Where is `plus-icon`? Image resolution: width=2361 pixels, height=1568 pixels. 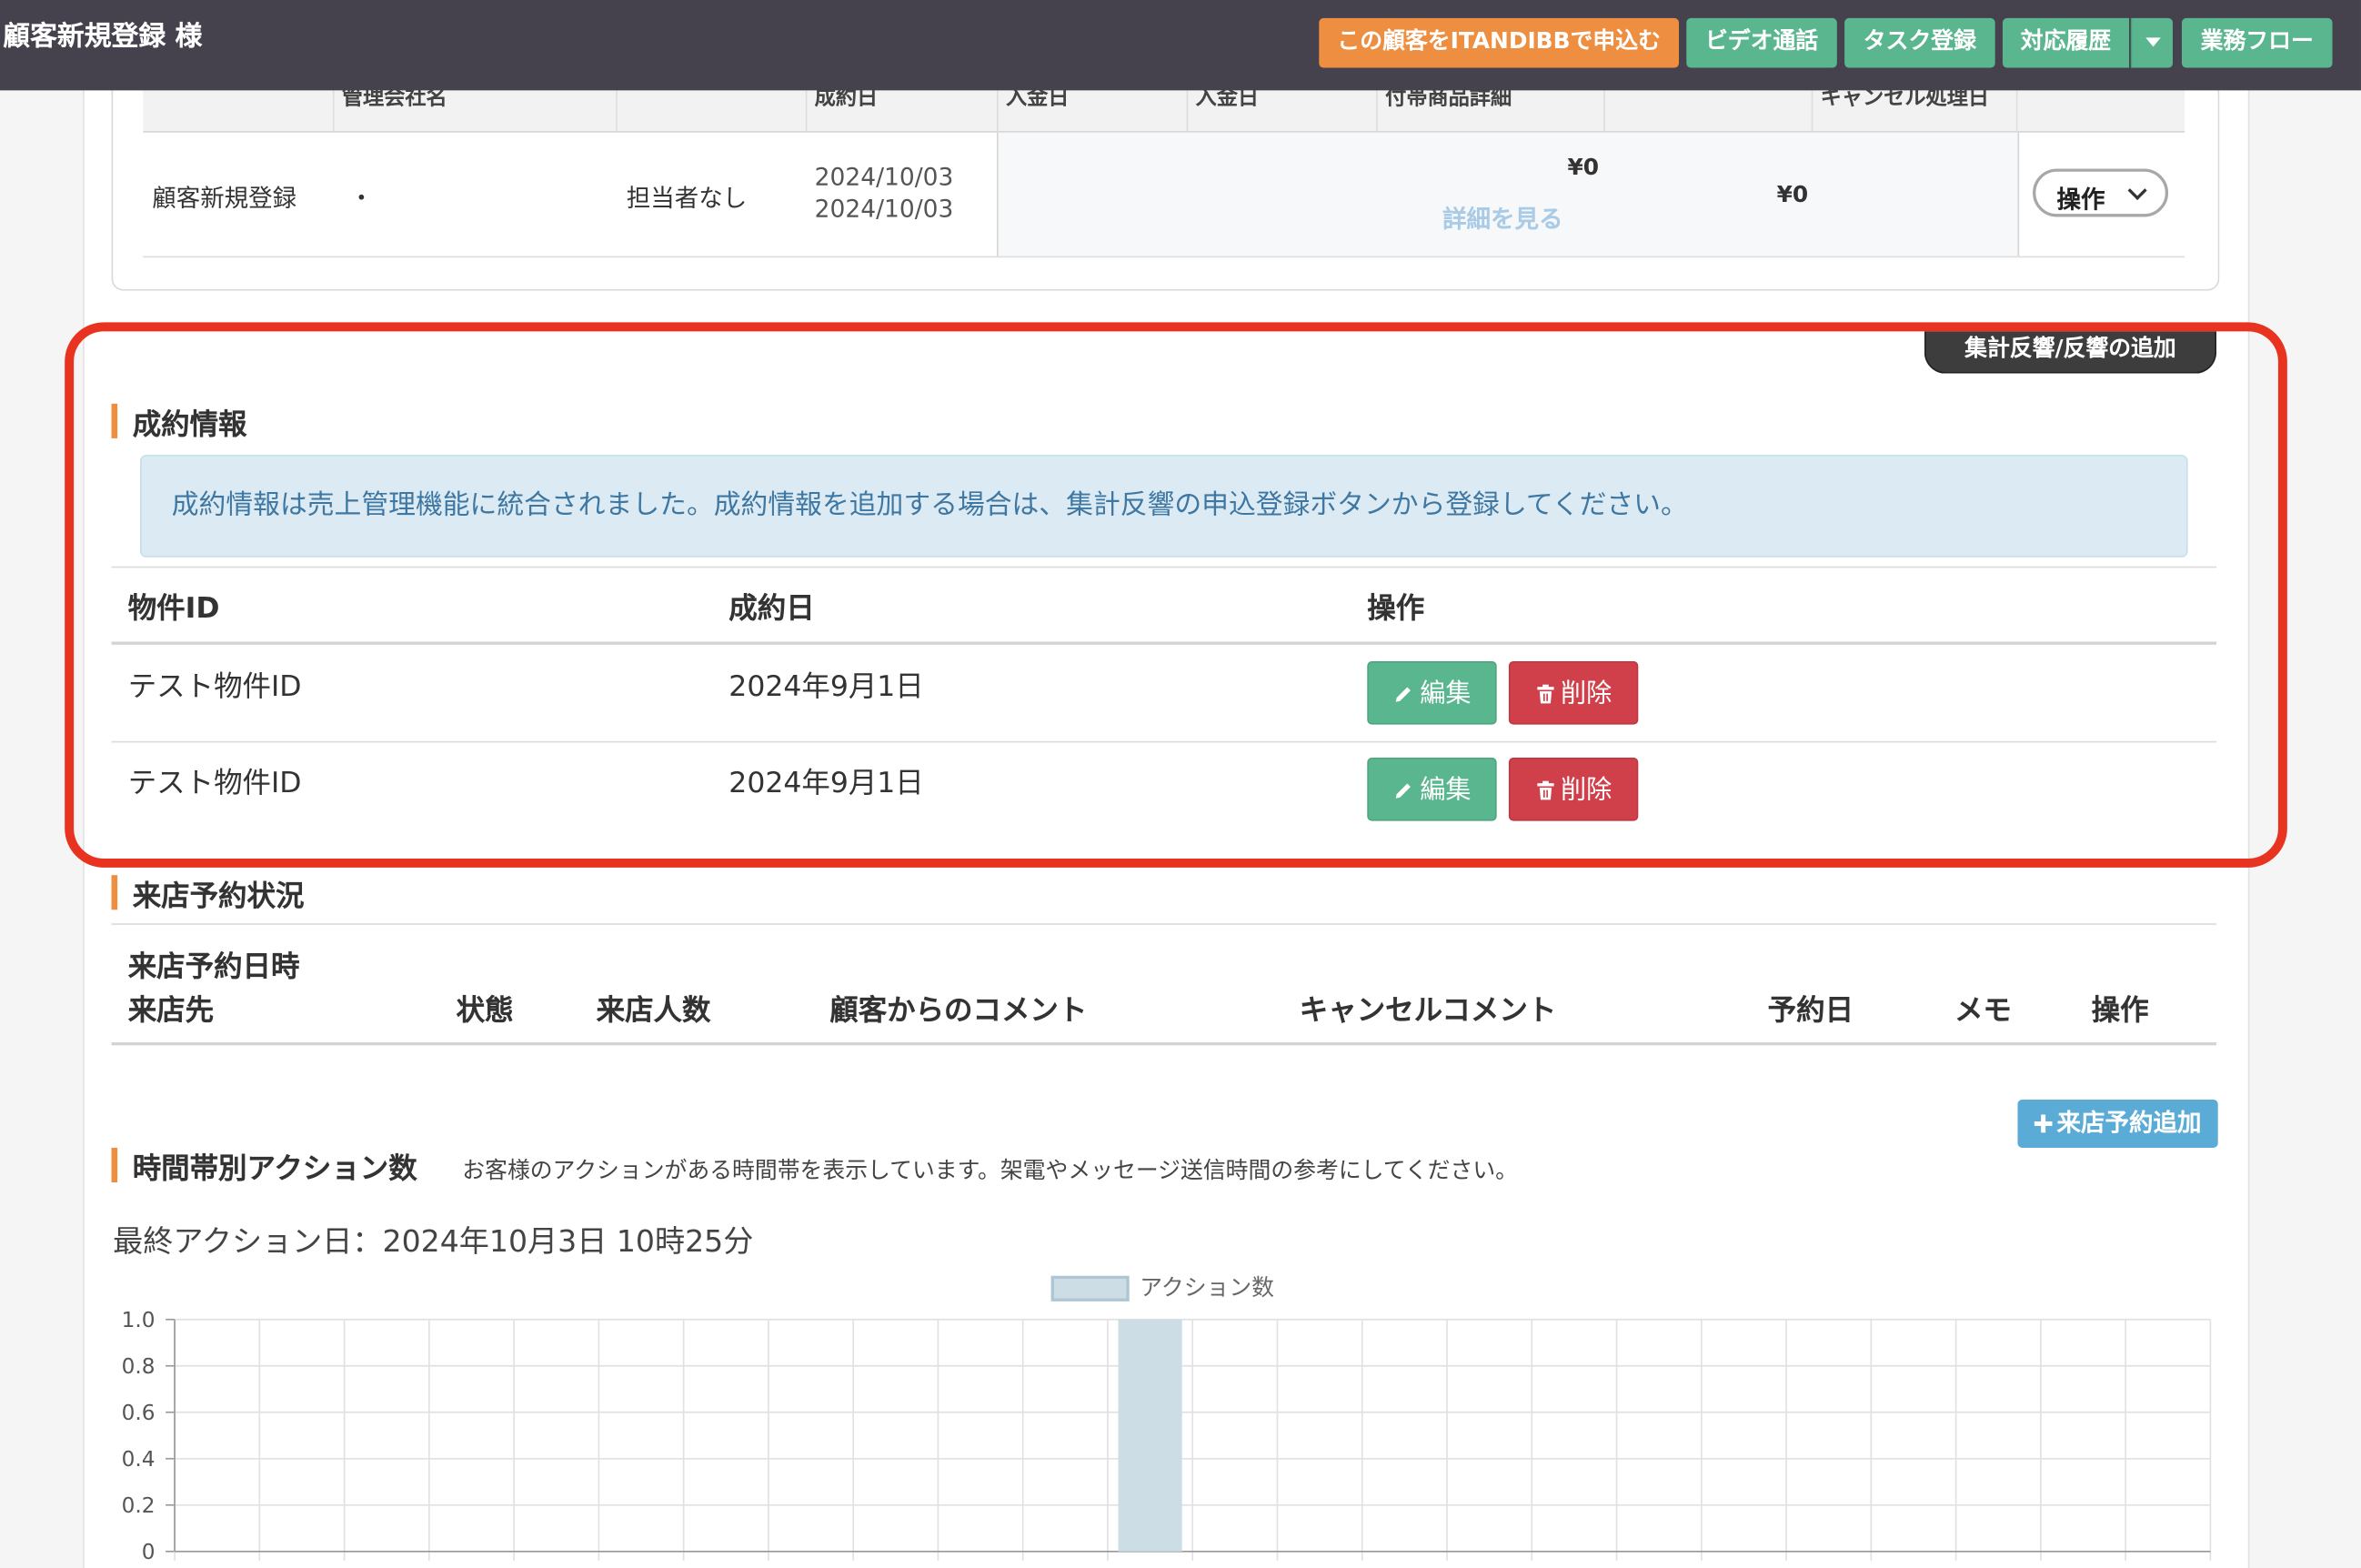 plus-icon is located at coordinates (2043, 1123).